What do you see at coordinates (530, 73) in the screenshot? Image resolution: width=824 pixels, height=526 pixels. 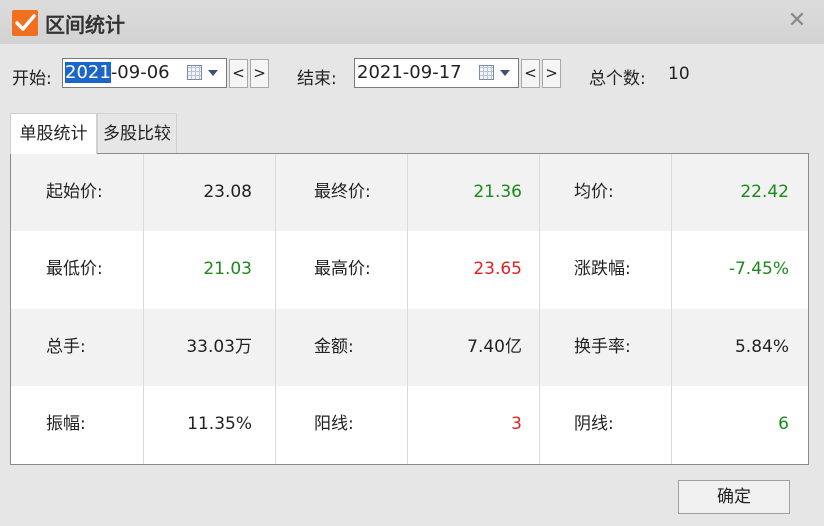 I see `end-prev-button: <` at bounding box center [530, 73].